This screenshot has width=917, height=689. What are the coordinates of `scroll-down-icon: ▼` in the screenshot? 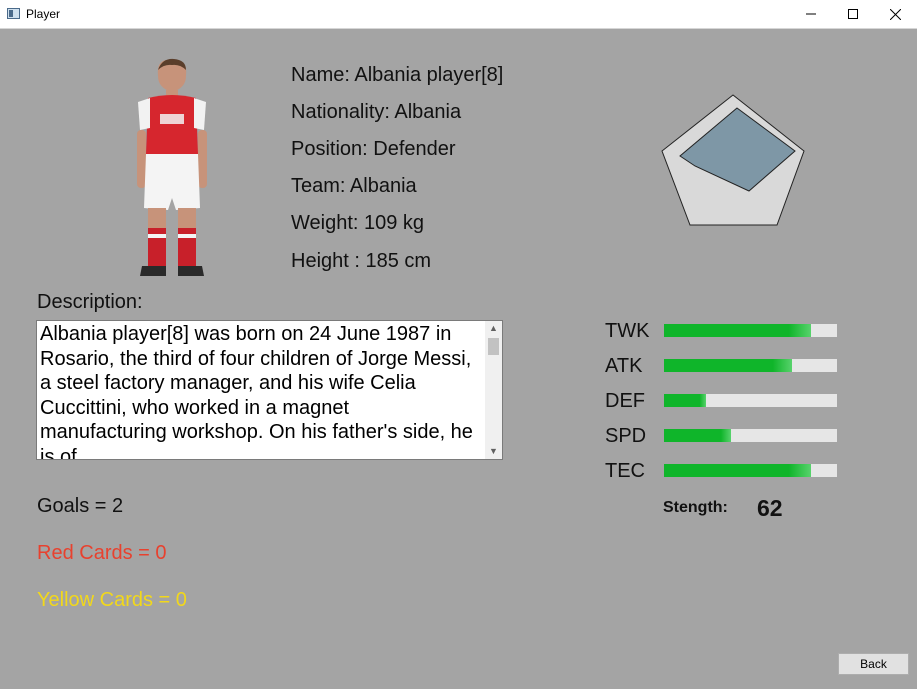 It's located at (493, 451).